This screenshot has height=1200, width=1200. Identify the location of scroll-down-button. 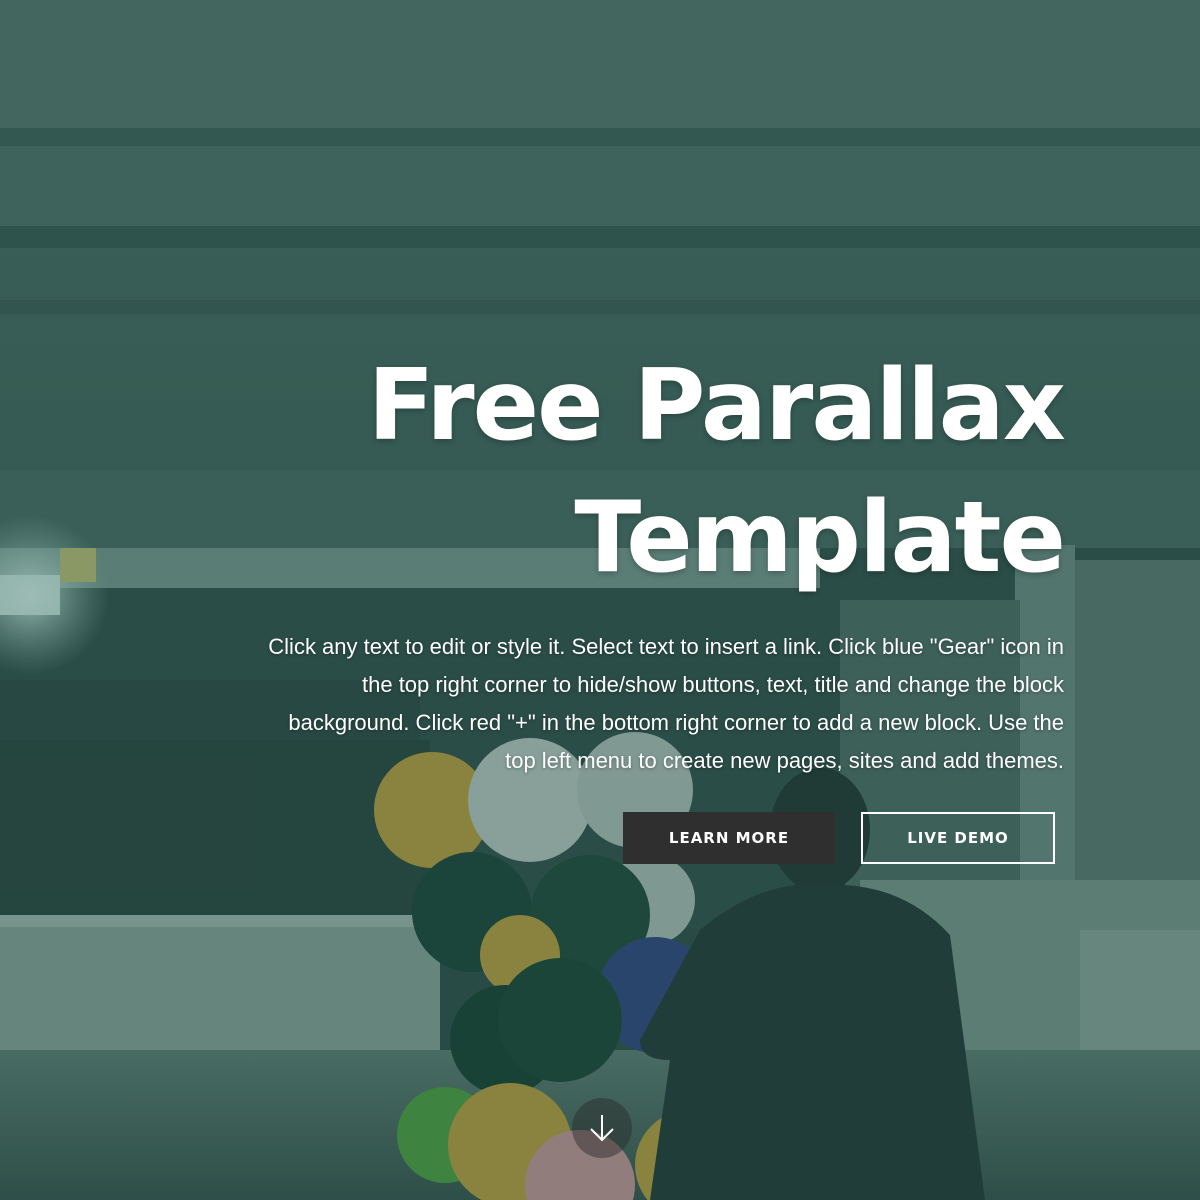
(602, 1128).